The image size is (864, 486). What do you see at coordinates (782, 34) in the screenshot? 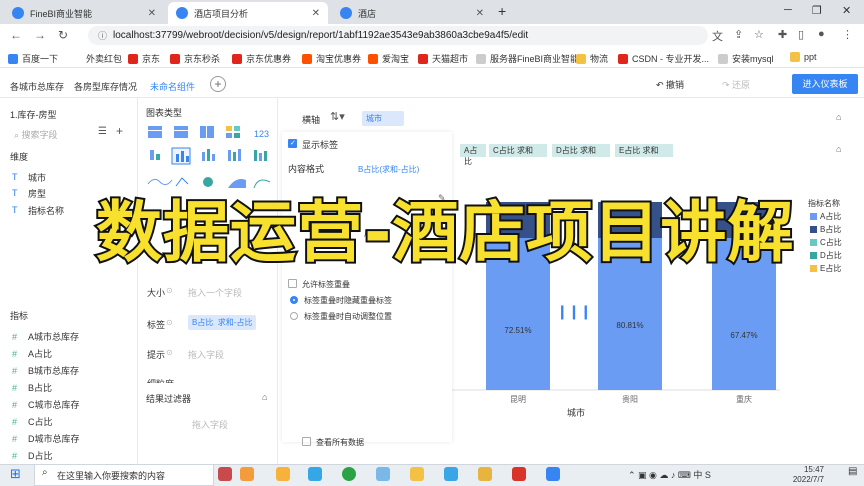
I see `extensions-icon: ✚` at bounding box center [782, 34].